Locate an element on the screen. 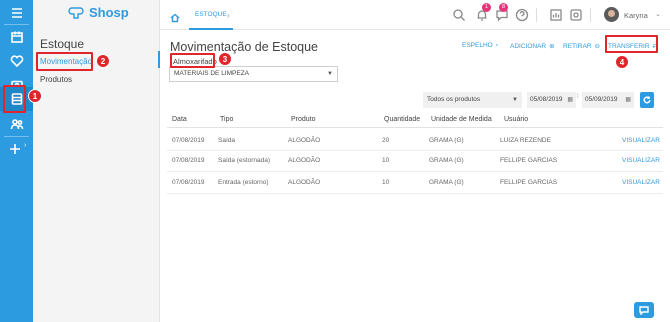 The image size is (670, 322). messages-badge: 8 is located at coordinates (503, 7).